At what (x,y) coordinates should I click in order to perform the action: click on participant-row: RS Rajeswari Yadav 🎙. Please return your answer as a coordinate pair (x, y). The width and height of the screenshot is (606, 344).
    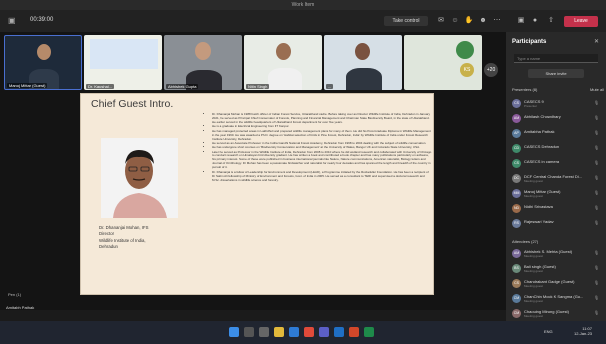
    Looking at the image, I should click on (556, 224).